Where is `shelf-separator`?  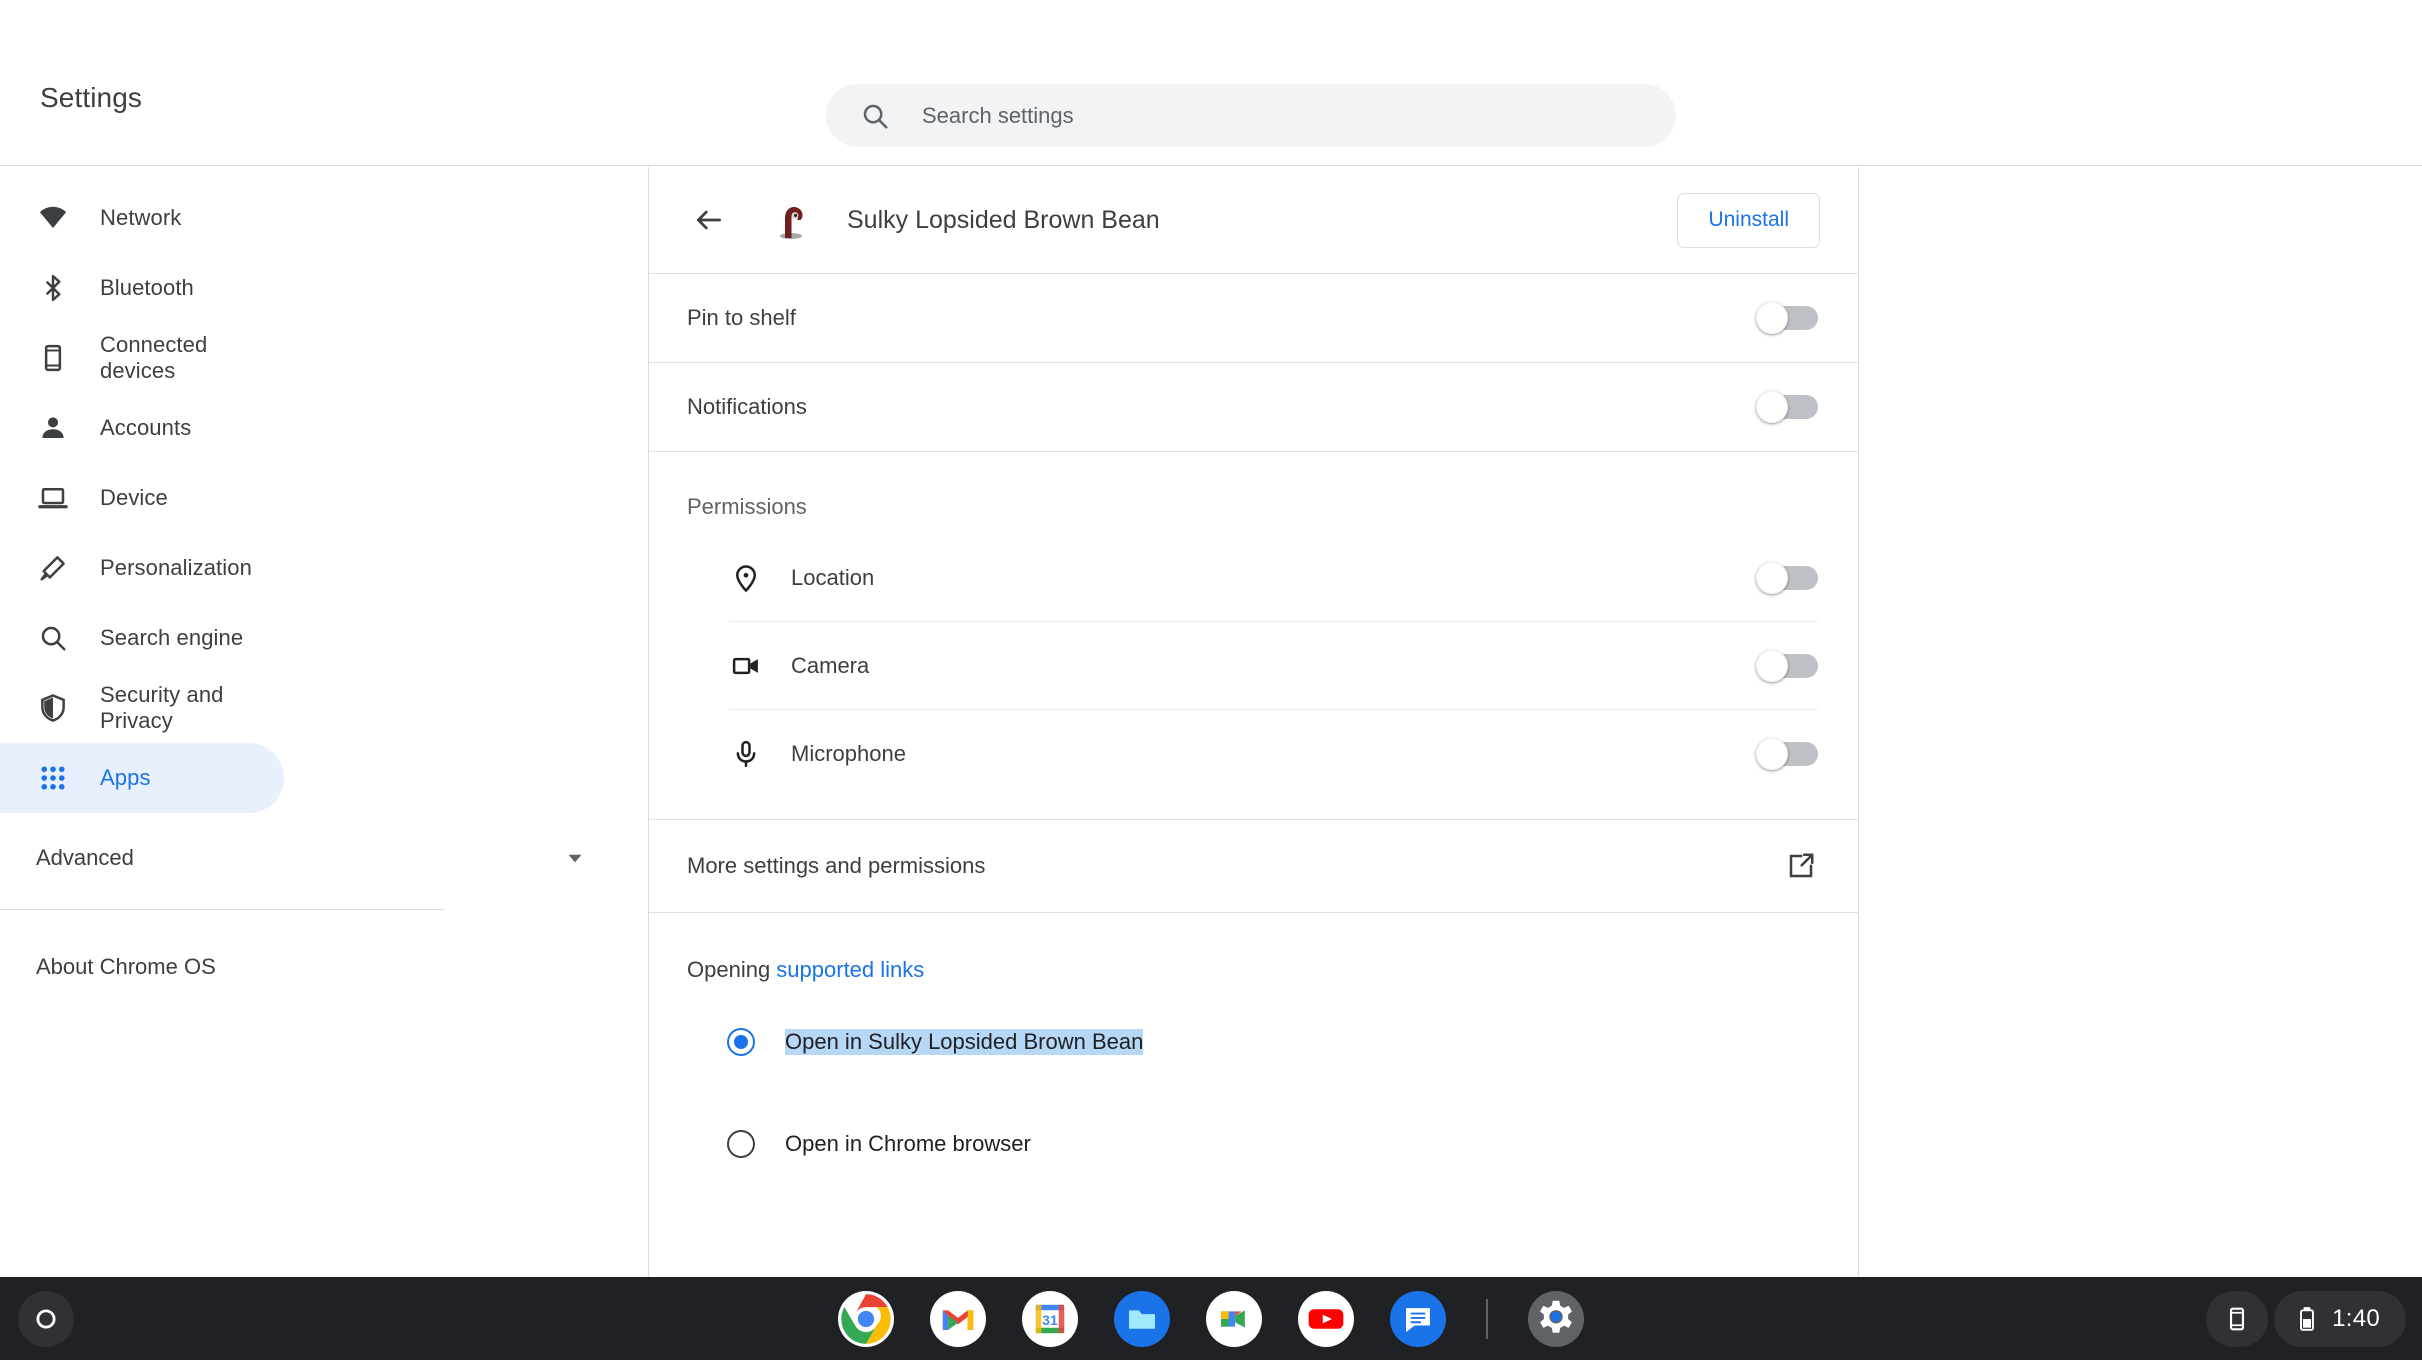 shelf-separator is located at coordinates (1487, 1318).